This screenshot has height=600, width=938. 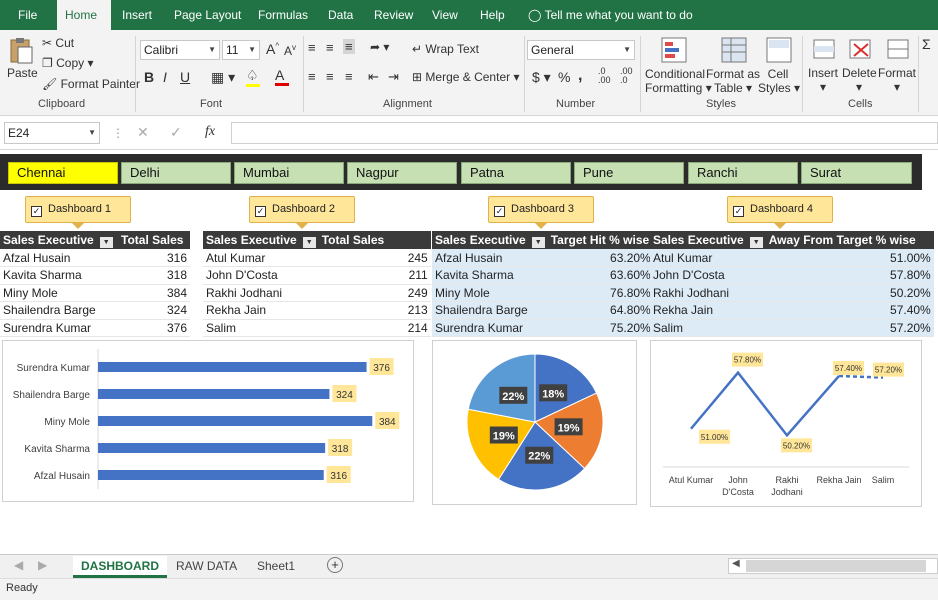 I want to click on value-cell: 324, so click(x=154, y=310).